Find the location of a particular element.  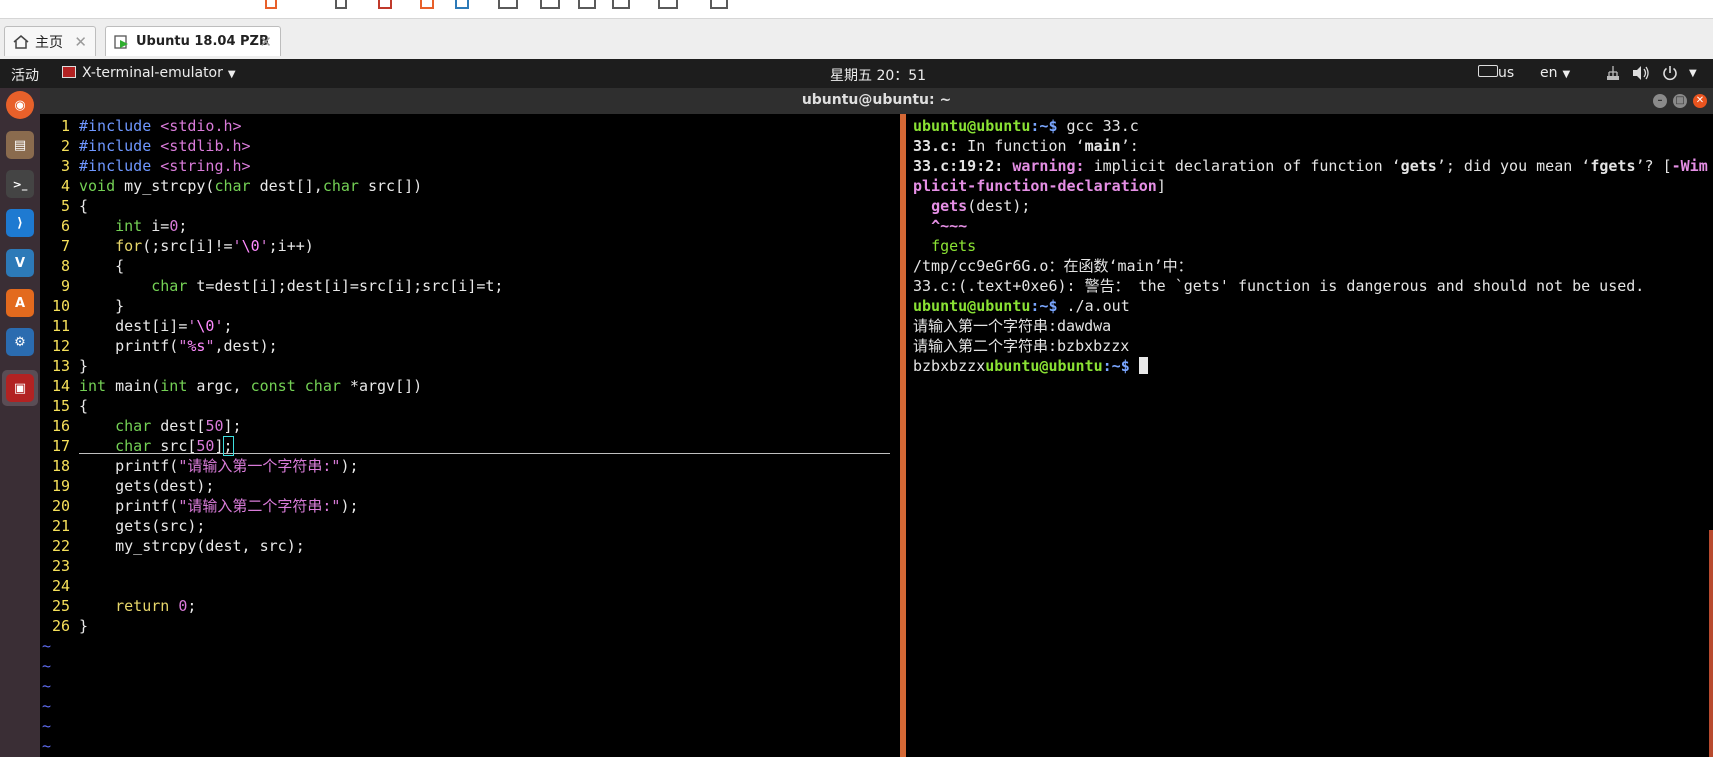

tab-ubuntu-vm: Ubuntu 18.04 PZB ✕ is located at coordinates (193, 41).